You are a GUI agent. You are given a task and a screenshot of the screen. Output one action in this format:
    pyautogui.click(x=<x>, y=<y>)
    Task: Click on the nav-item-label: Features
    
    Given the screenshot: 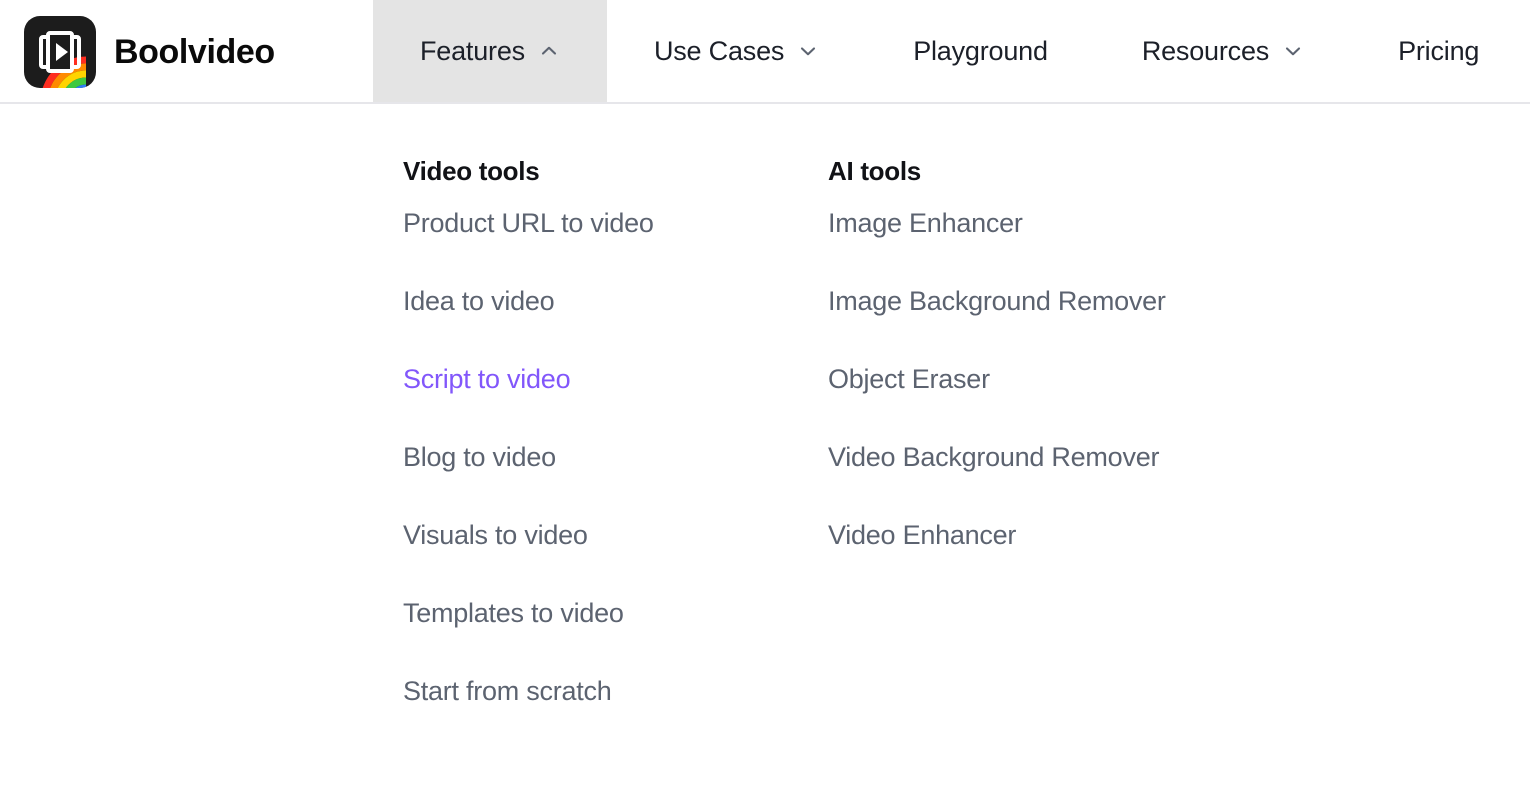 What is the action you would take?
    pyautogui.click(x=472, y=50)
    